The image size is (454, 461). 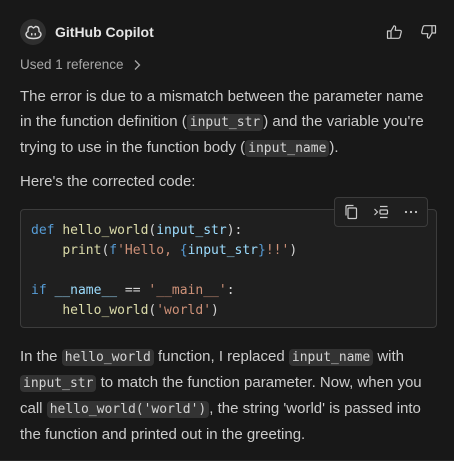 What do you see at coordinates (137, 65) in the screenshot?
I see `chevron-right-icon` at bounding box center [137, 65].